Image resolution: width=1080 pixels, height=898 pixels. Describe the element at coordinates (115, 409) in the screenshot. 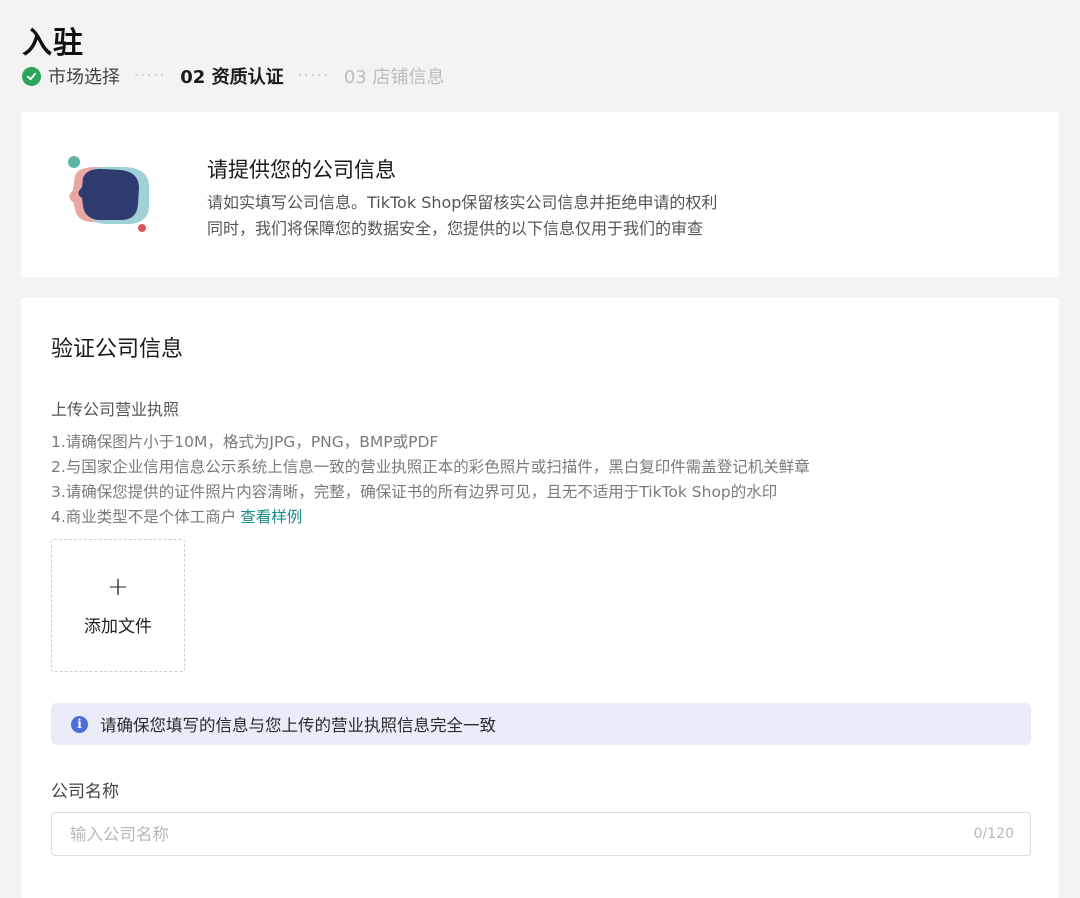

I see `upload-label: 上传公司营业执照` at that location.